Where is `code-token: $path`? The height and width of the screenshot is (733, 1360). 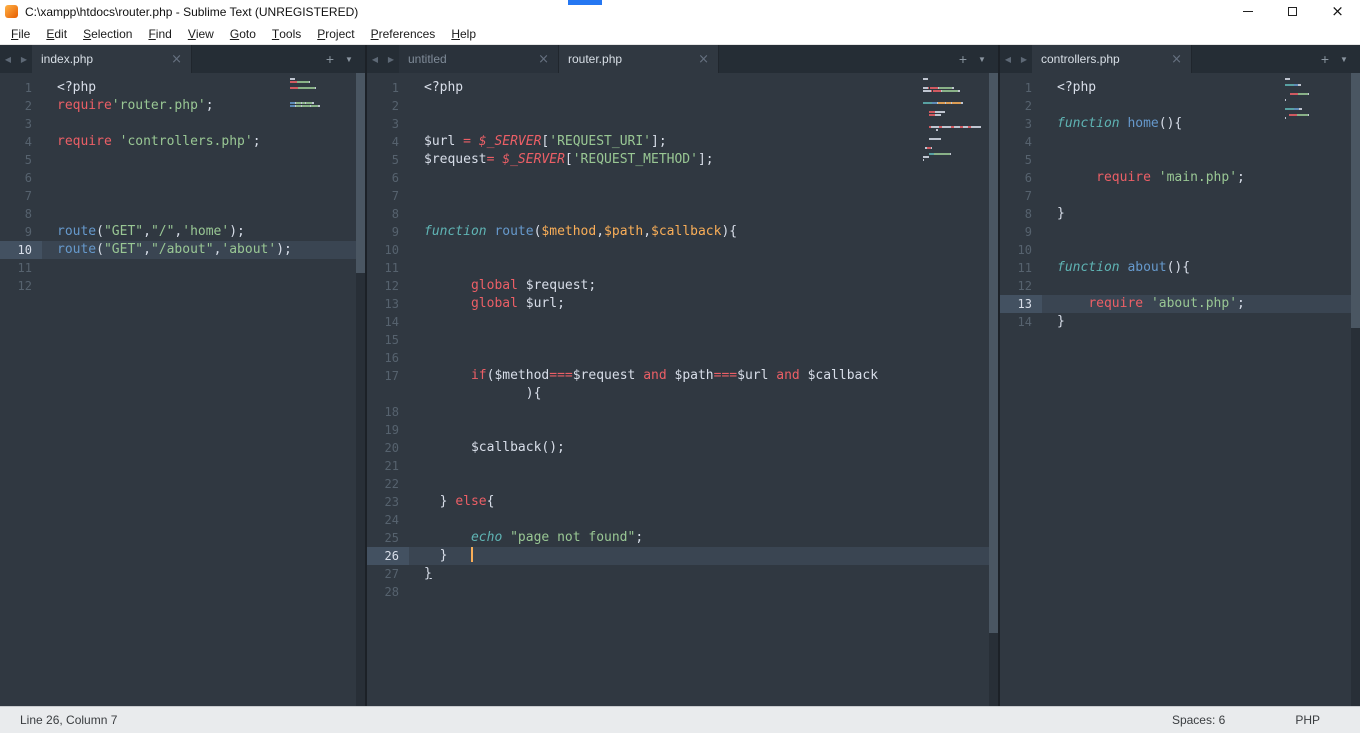 code-token: $path is located at coordinates (690, 375).